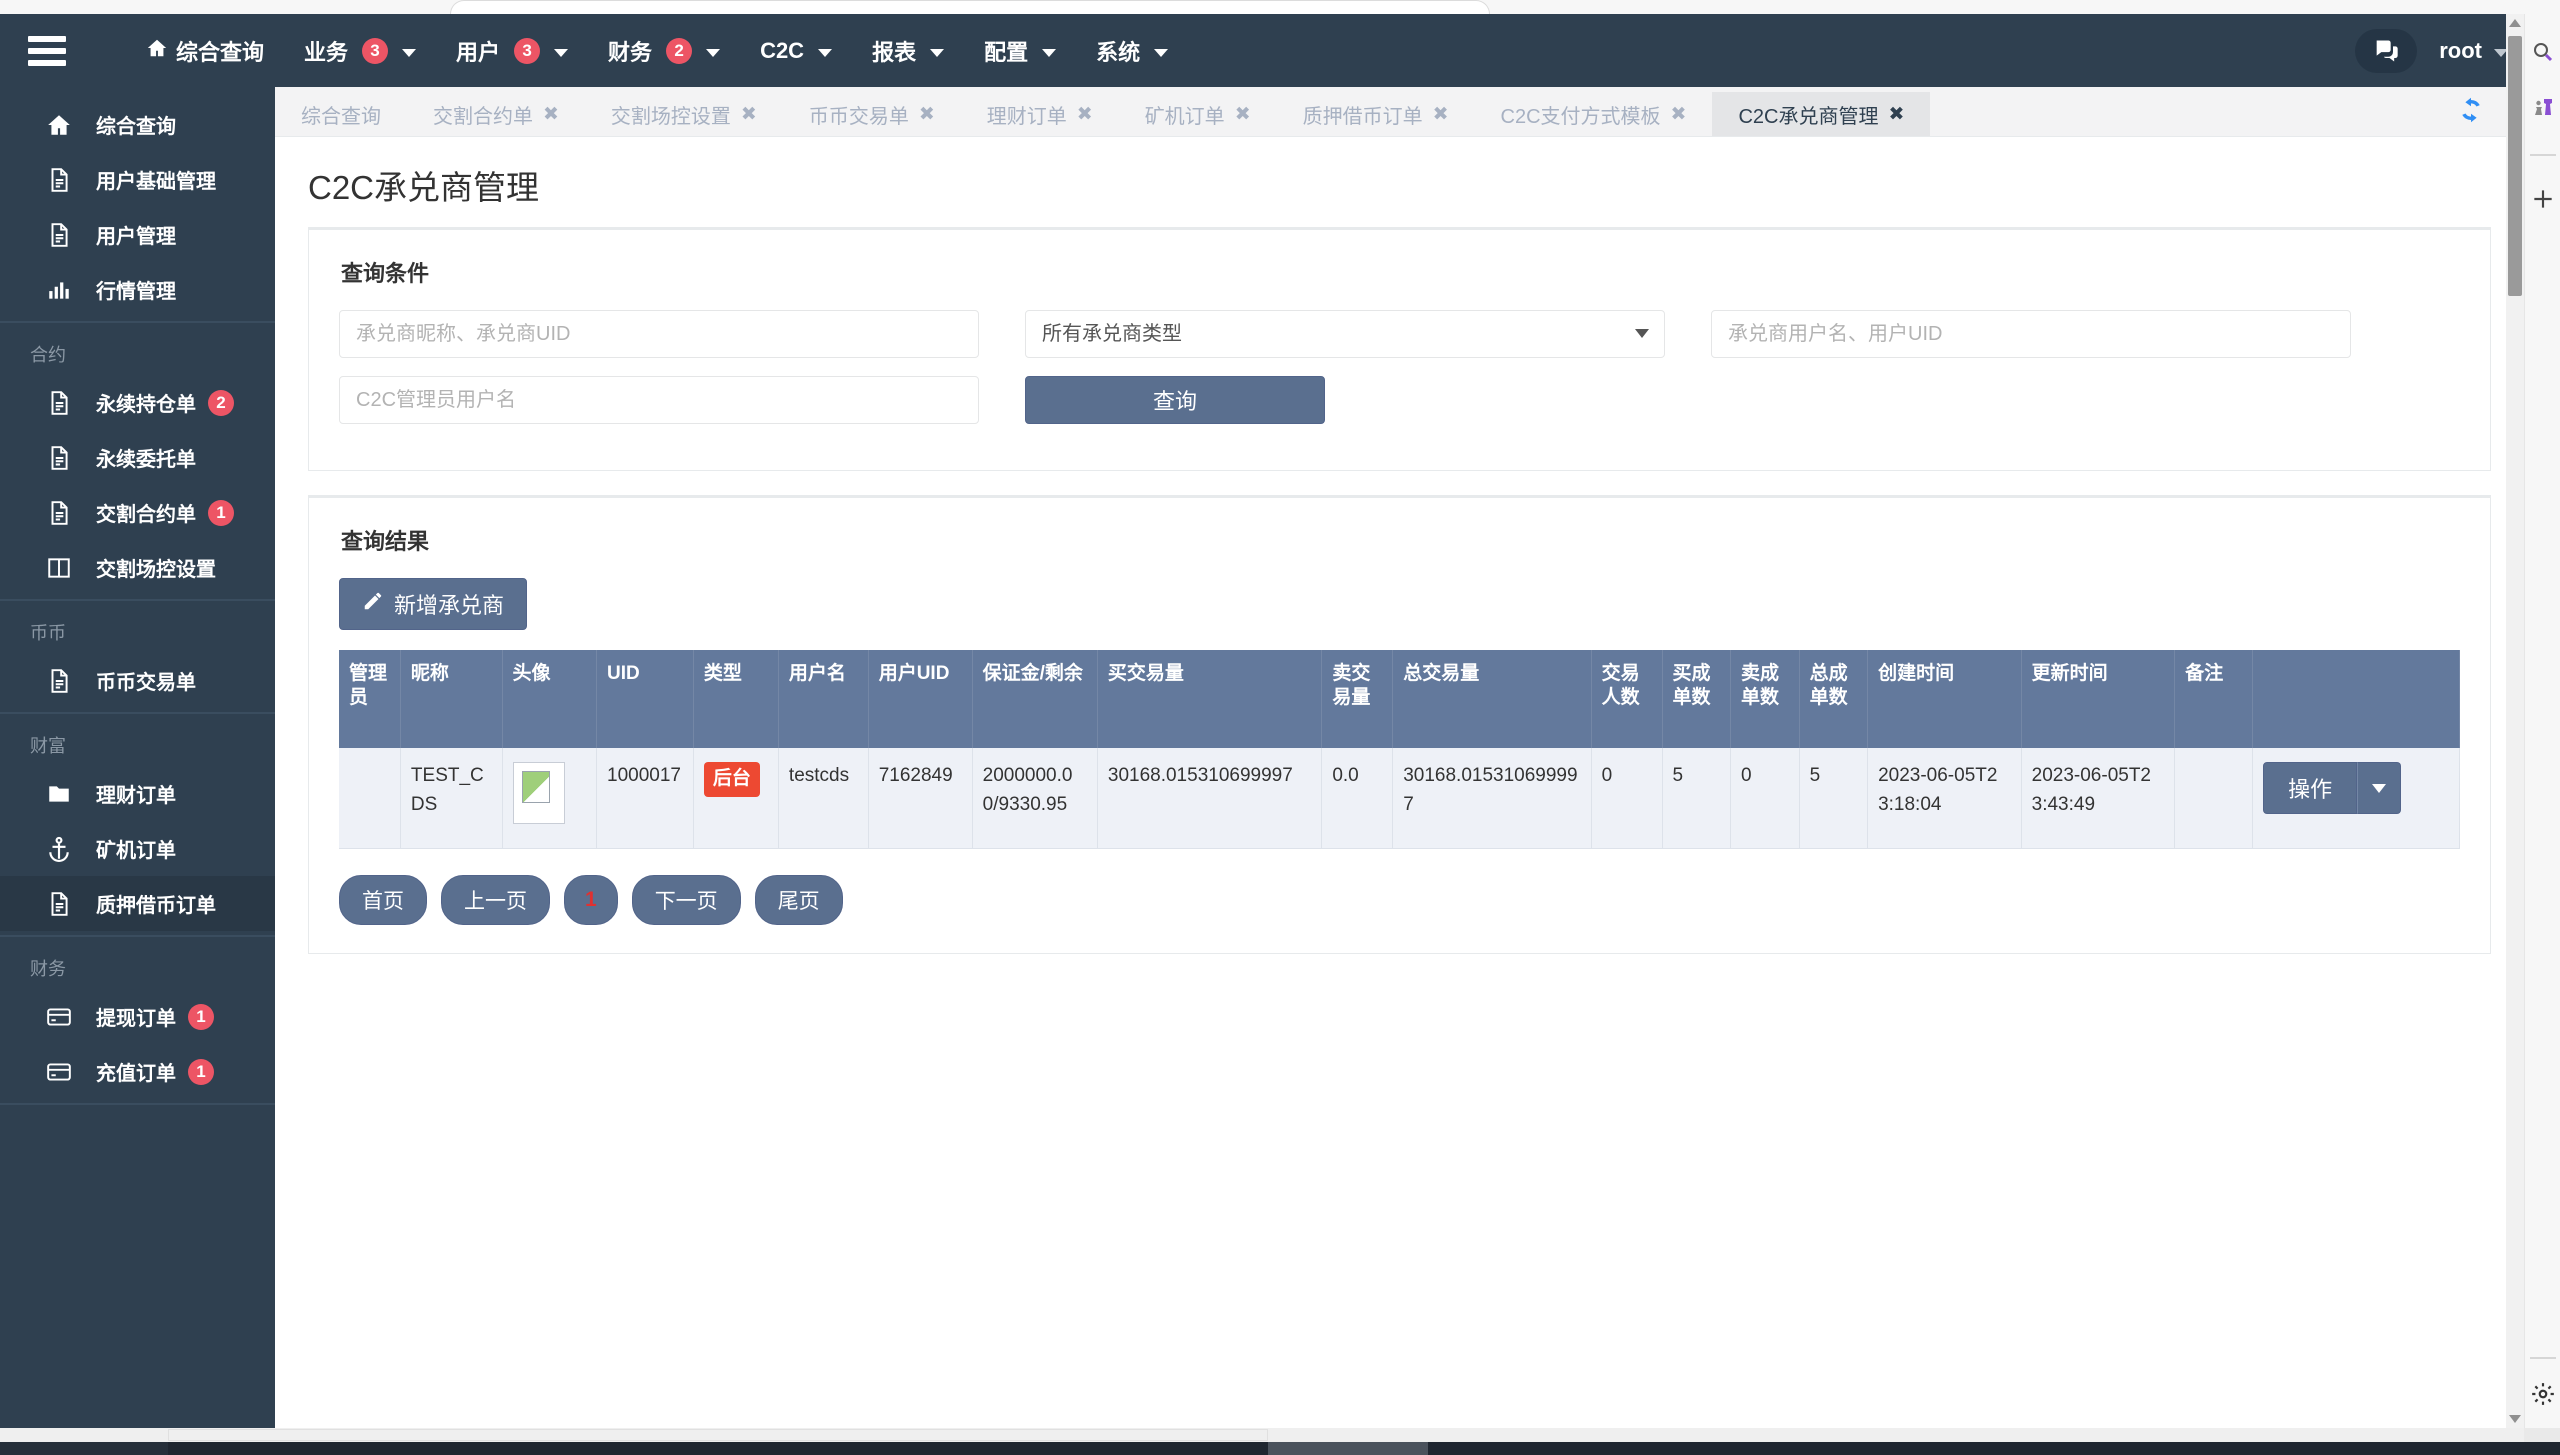 The image size is (2560, 1455). I want to click on query-button: 查询, so click(1175, 400).